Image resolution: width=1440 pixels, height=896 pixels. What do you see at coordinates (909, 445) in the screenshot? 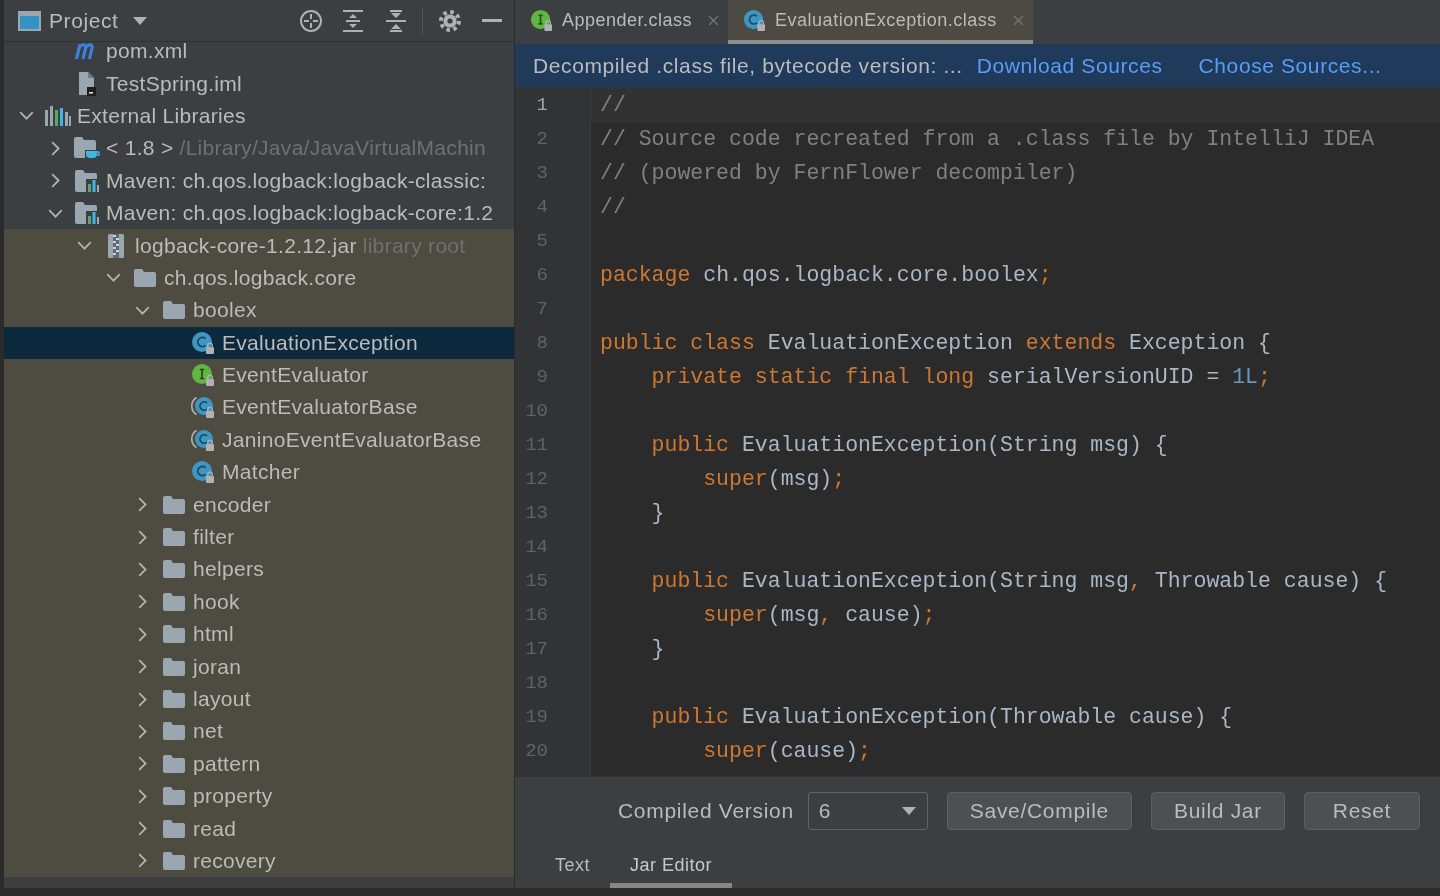
I see `code-line: public EvaluationException(String msg) {` at bounding box center [909, 445].